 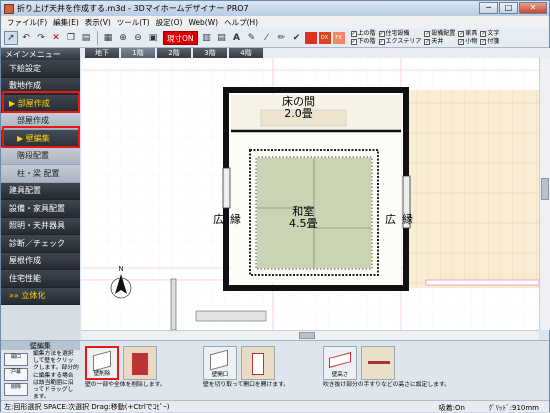 What do you see at coordinates (303, 217) in the screenshot?
I see `room-label-washitsu: 和室 4.5畳` at bounding box center [303, 217].